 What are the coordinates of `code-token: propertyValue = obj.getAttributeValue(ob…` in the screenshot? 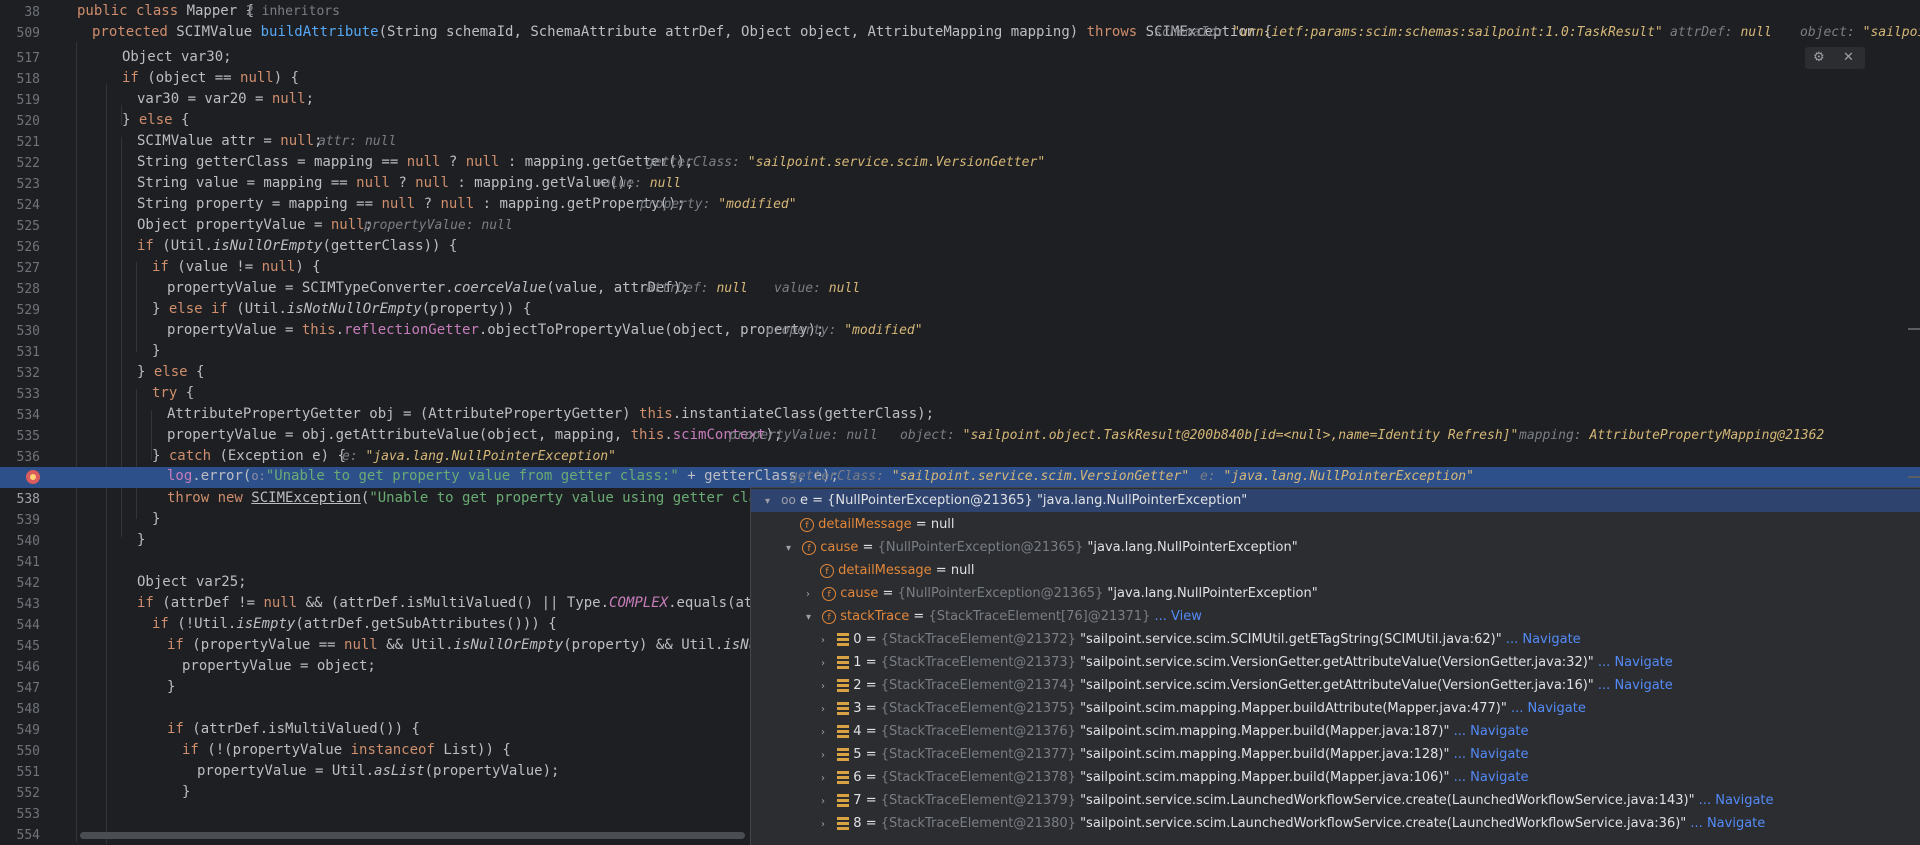 It's located at (399, 435).